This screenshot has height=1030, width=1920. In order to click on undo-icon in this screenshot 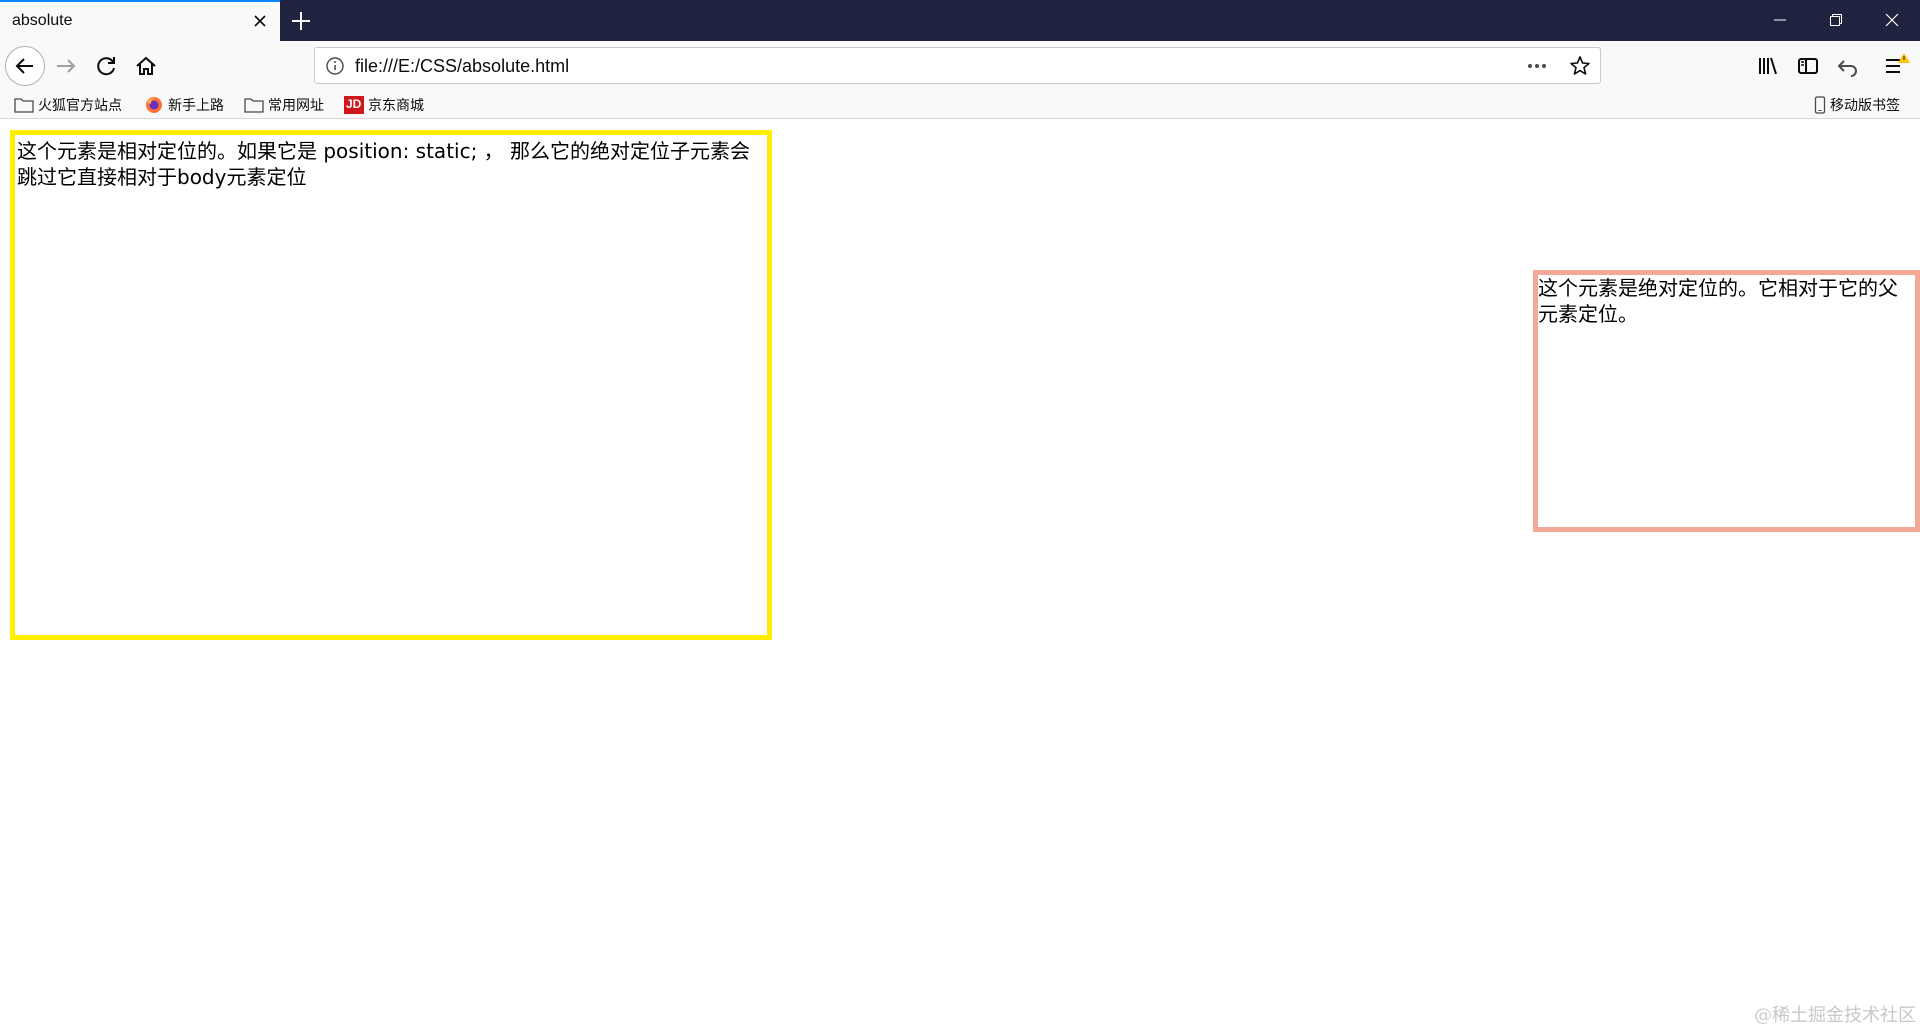, I will do `click(1848, 66)`.